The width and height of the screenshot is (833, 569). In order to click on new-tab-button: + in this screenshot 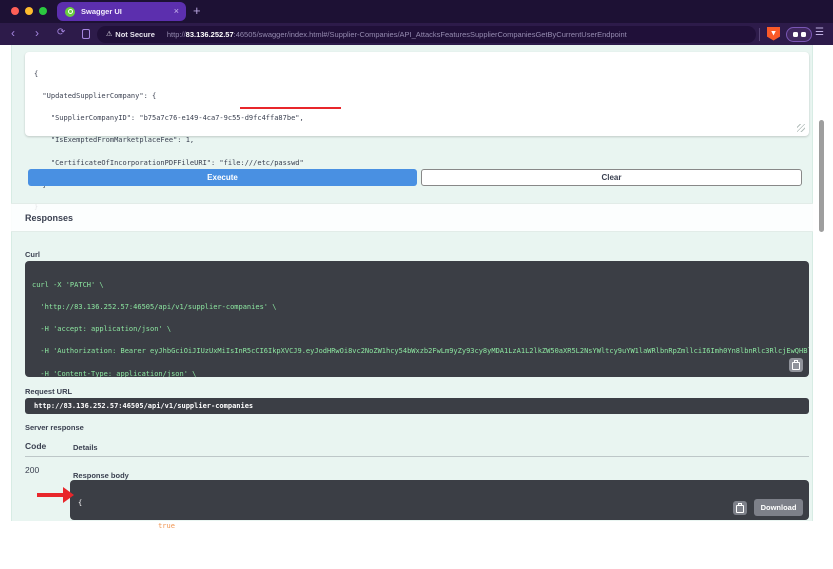, I will do `click(197, 10)`.